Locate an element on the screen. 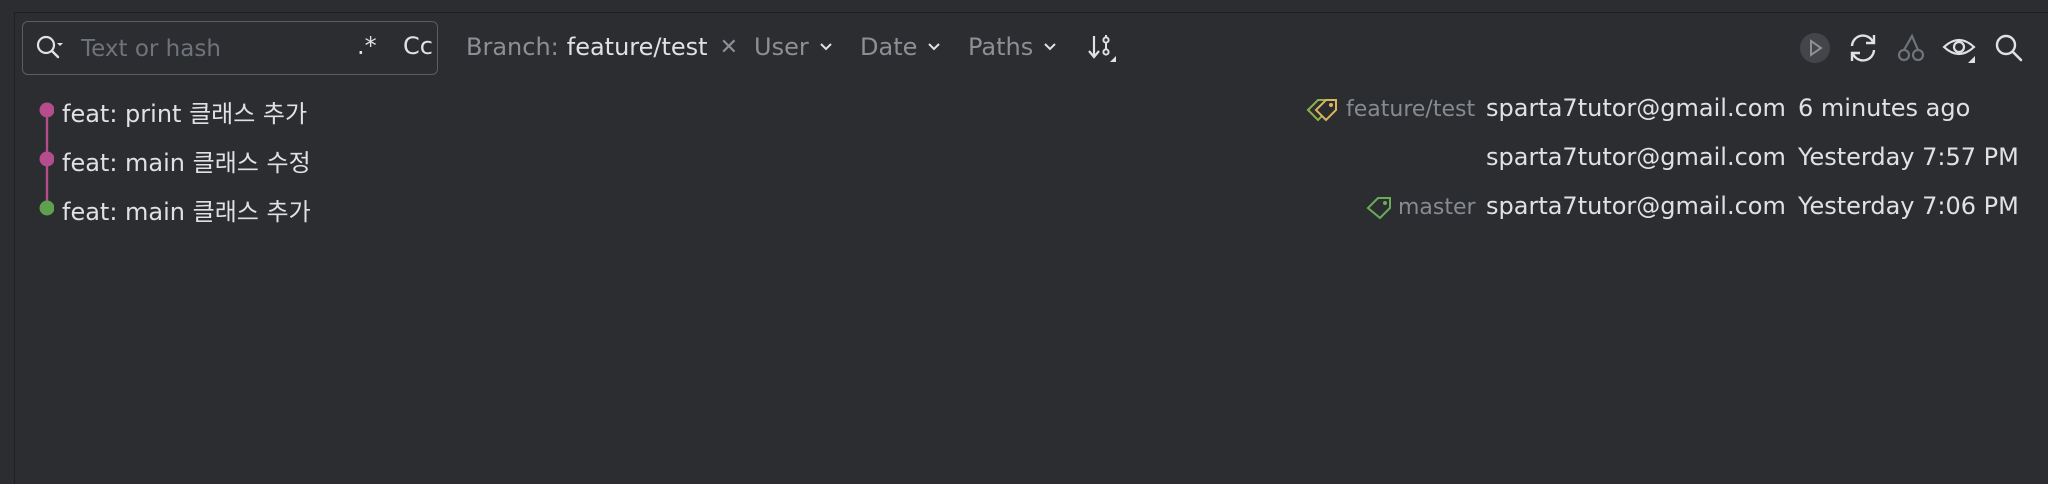 The width and height of the screenshot is (2048, 484). refresh-icon is located at coordinates (1863, 48).